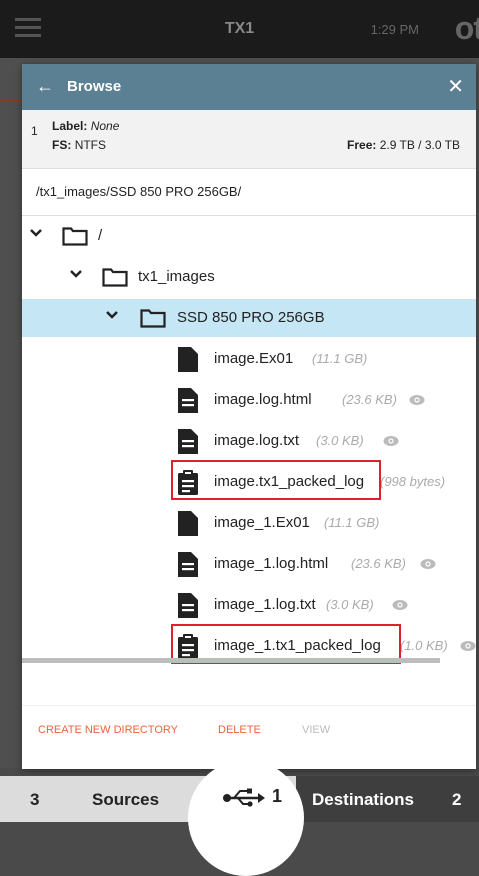 Image resolution: width=479 pixels, height=876 pixels. What do you see at coordinates (34, 131) in the screenshot?
I see `drive-index: 1` at bounding box center [34, 131].